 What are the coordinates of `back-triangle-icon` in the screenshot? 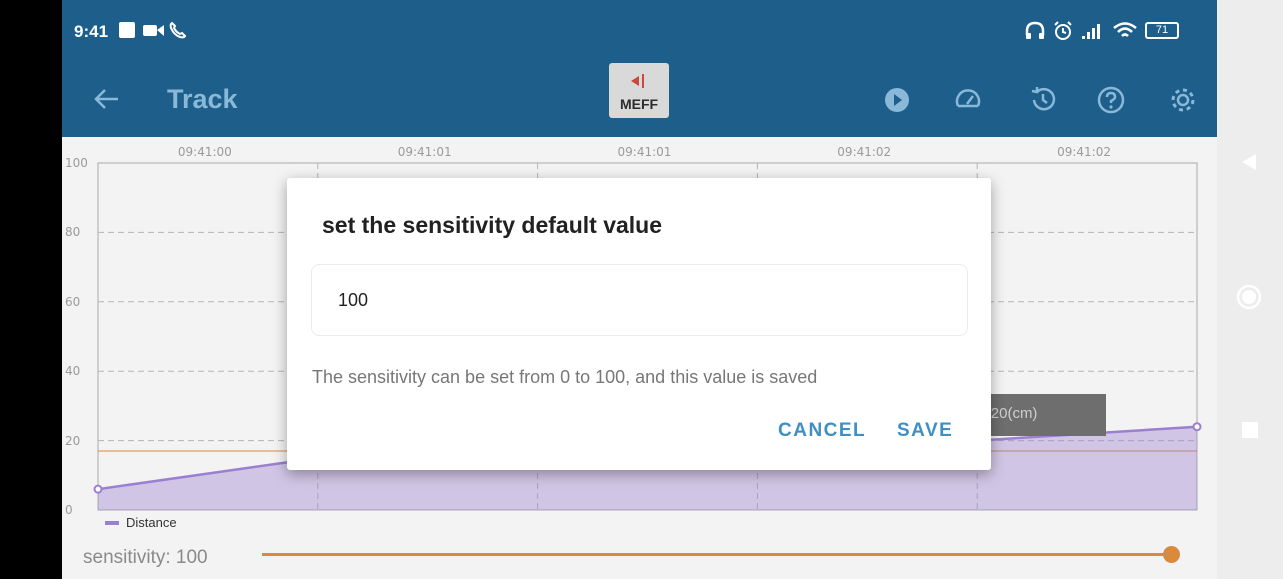 It's located at (1249, 162).